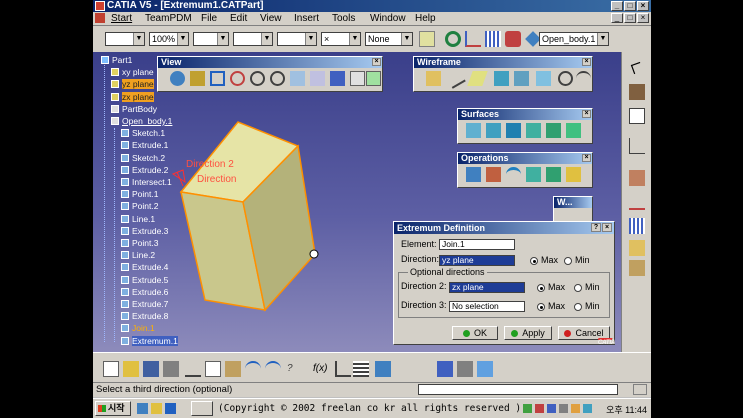  Describe the element at coordinates (361, 369) in the screenshot. I see `table-icon` at that location.